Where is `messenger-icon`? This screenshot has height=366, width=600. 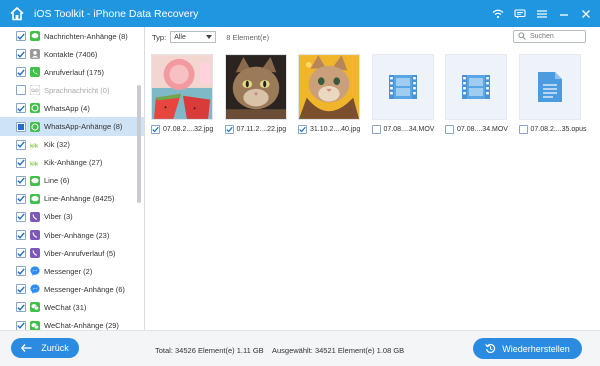
messenger-icon is located at coordinates (35, 271).